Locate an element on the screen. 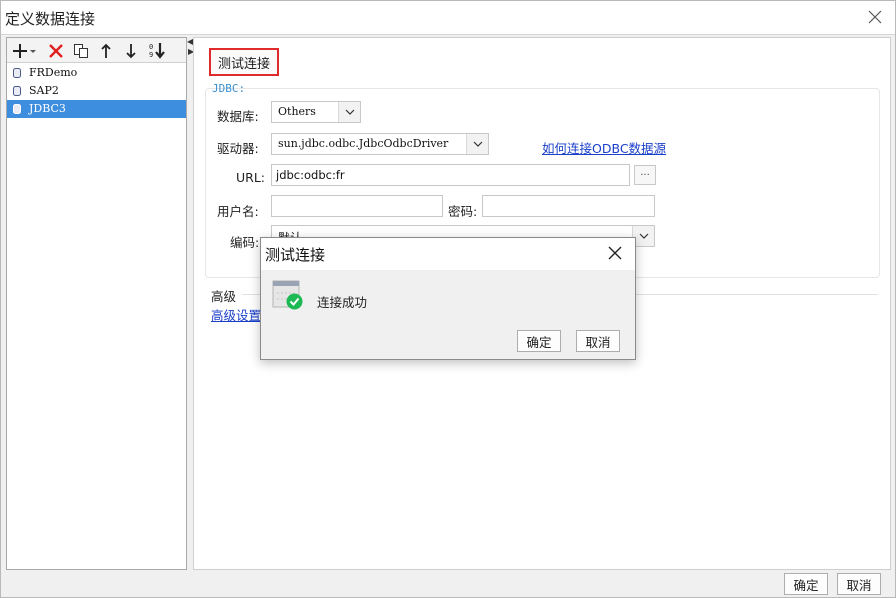  database-select: Others is located at coordinates (316, 112).